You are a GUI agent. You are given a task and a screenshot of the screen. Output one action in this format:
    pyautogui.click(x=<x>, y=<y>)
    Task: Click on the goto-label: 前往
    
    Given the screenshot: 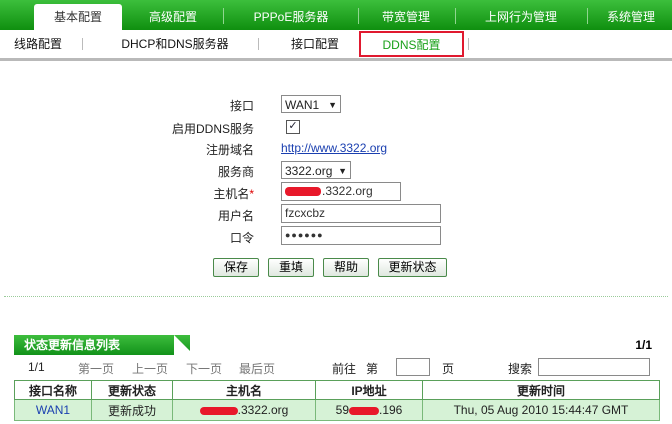 What is the action you would take?
    pyautogui.click(x=344, y=369)
    